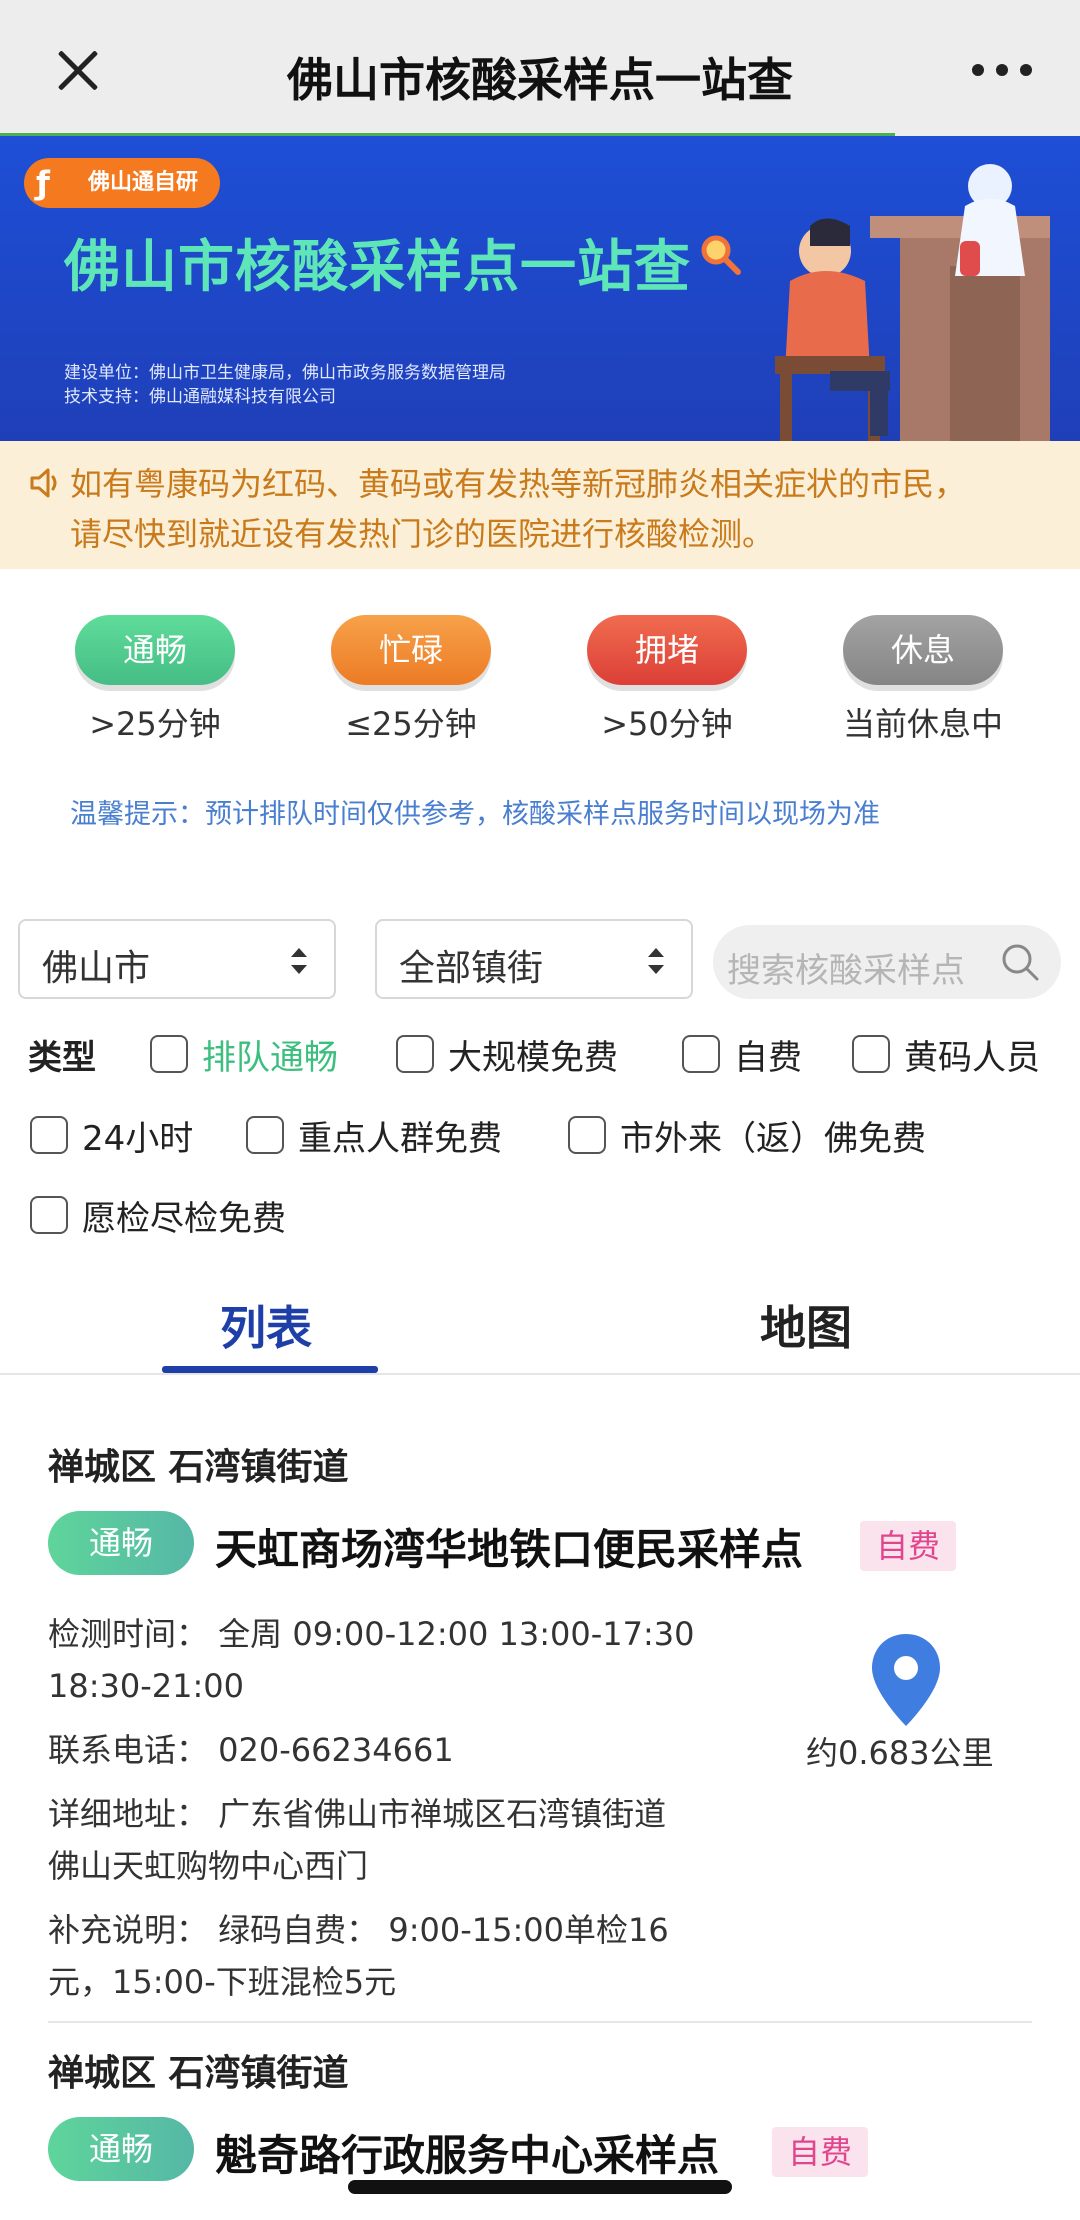 This screenshot has width=1080, height=2220. I want to click on notice-line-1: 如有粤康码为红码、黄码或有发热等新冠肺炎相关症状的市民，, so click(518, 484).